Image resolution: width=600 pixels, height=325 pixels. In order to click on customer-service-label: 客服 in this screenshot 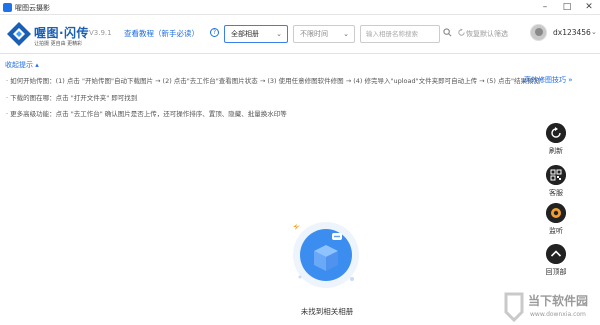, I will do `click(556, 193)`.